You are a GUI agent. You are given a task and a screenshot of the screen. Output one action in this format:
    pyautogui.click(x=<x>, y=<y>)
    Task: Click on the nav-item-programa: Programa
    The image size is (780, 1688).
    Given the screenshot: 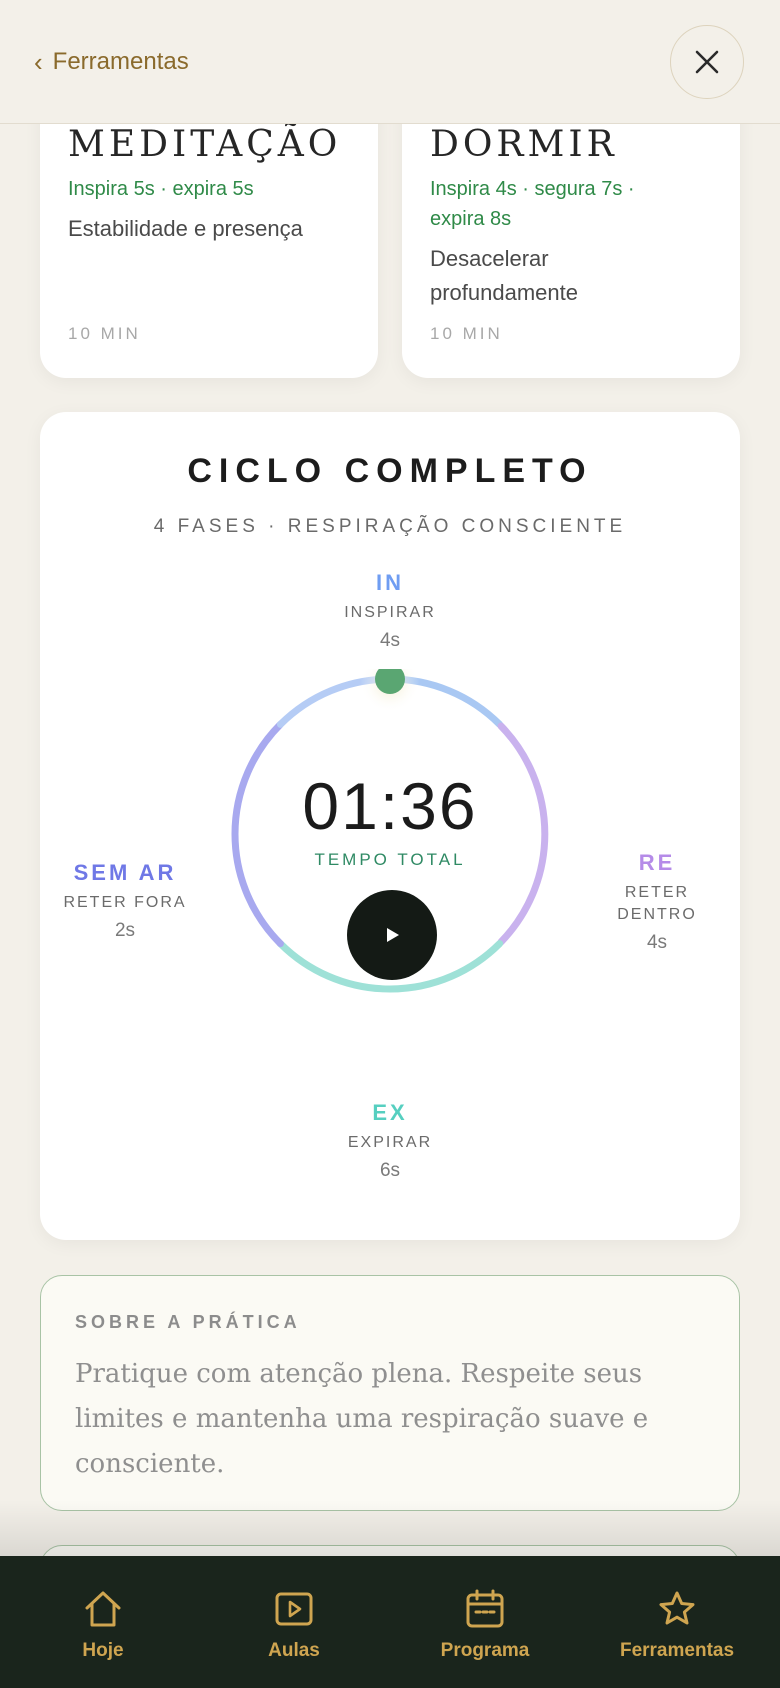 What is the action you would take?
    pyautogui.click(x=485, y=1625)
    